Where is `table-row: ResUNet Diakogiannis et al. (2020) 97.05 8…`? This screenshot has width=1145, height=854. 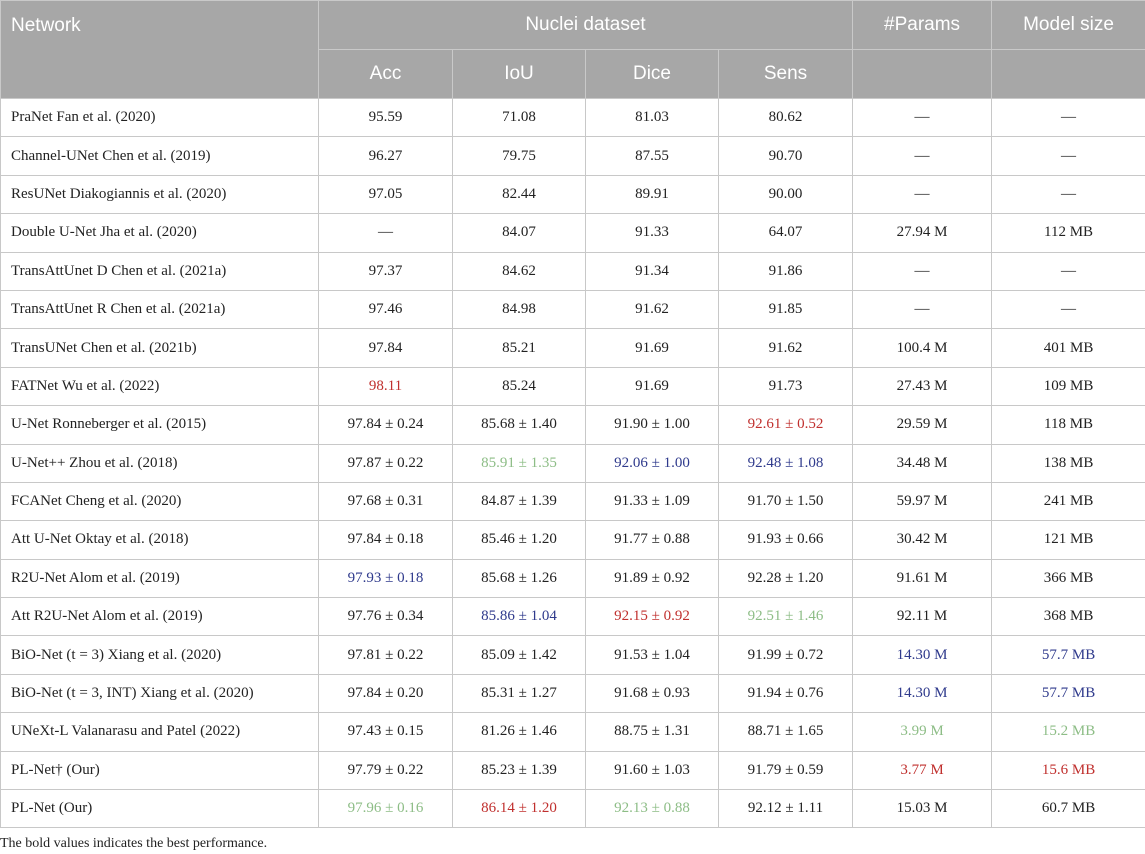
table-row: ResUNet Diakogiannis et al. (2020) 97.05 8… is located at coordinates (572, 194).